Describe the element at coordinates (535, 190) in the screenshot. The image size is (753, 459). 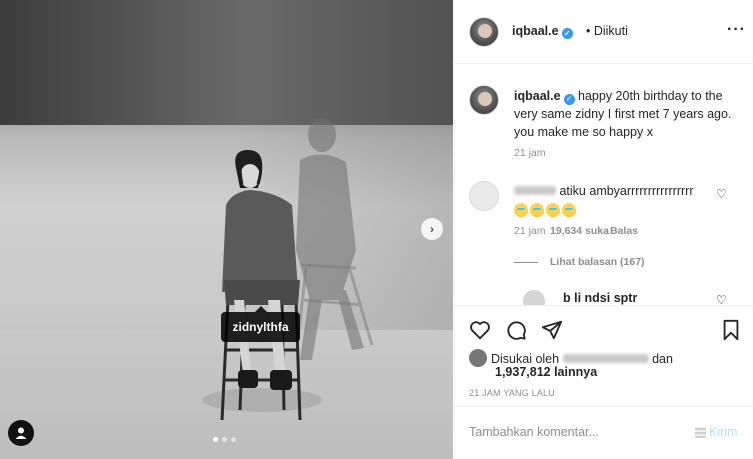
I see `redacted-username` at that location.